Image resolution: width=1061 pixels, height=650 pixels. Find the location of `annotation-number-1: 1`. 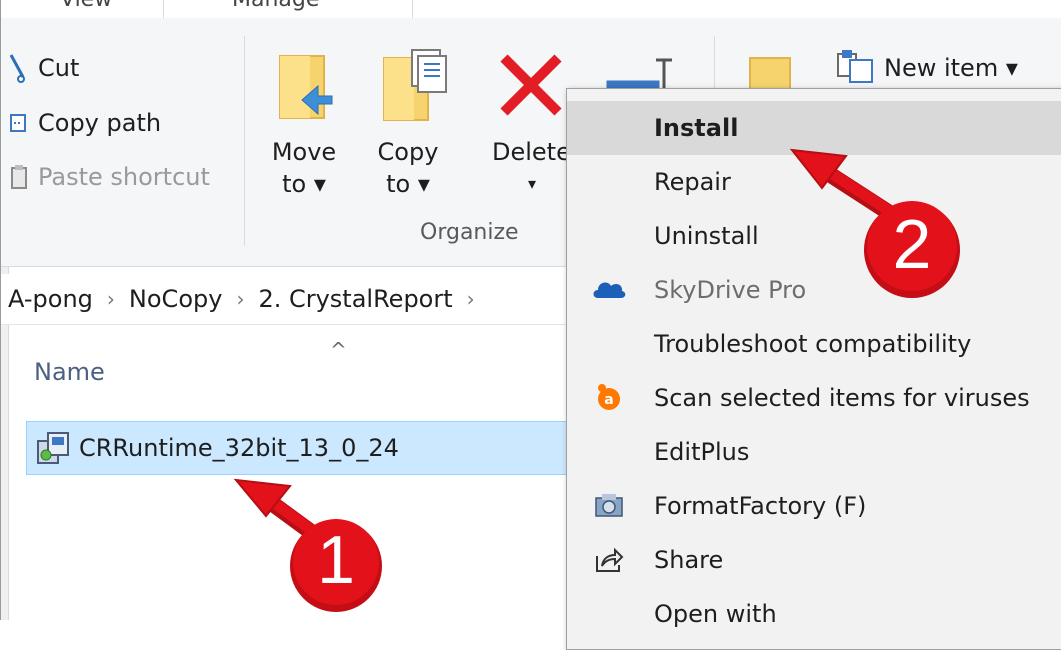

annotation-number-1: 1 is located at coordinates (336, 560).